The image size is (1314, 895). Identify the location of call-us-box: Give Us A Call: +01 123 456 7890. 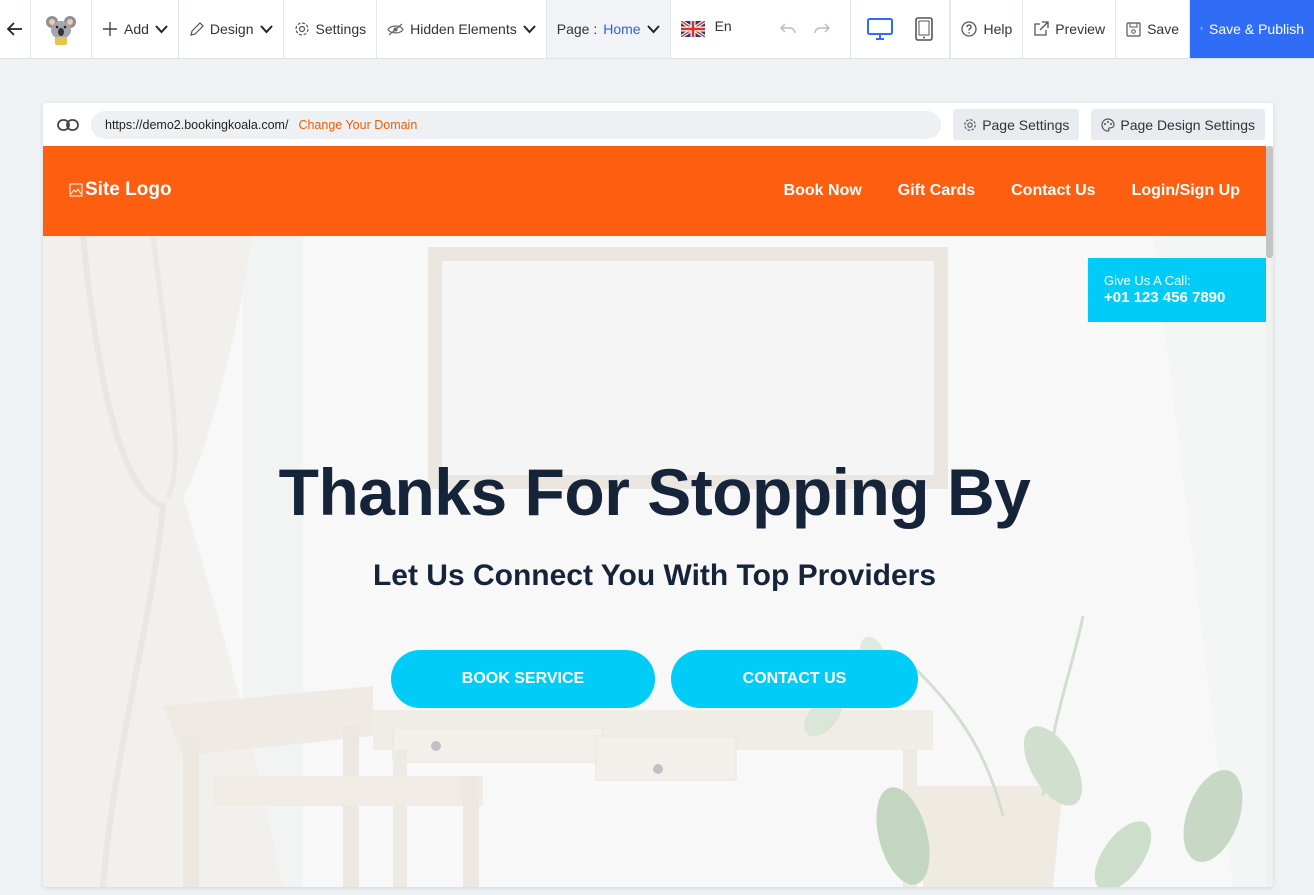
(1177, 290).